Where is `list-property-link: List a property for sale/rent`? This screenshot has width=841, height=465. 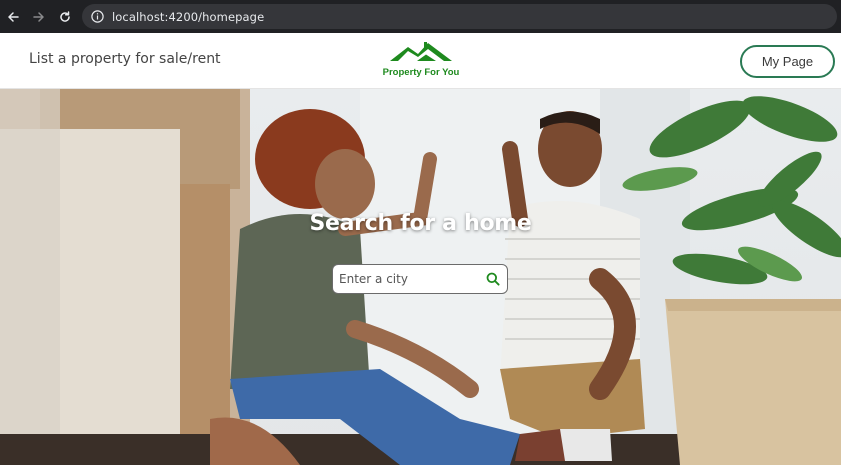 list-property-link: List a property for sale/rent is located at coordinates (125, 59).